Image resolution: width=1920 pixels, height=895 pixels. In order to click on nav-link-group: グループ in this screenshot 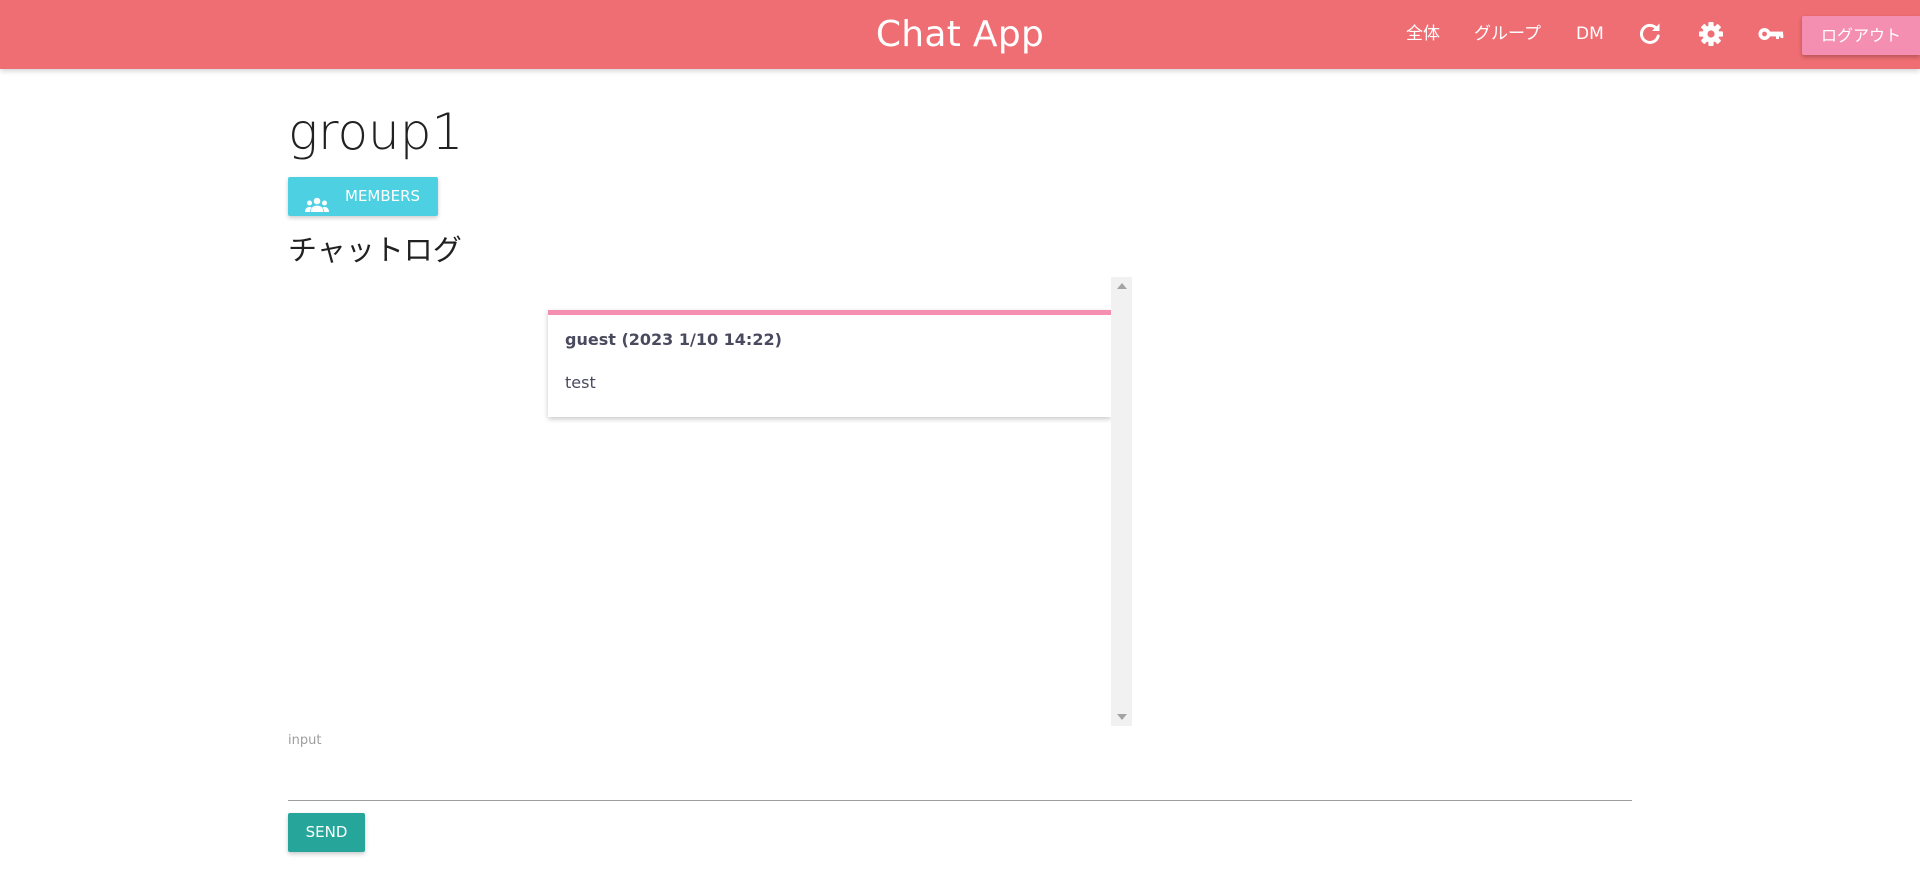, I will do `click(1507, 34)`.